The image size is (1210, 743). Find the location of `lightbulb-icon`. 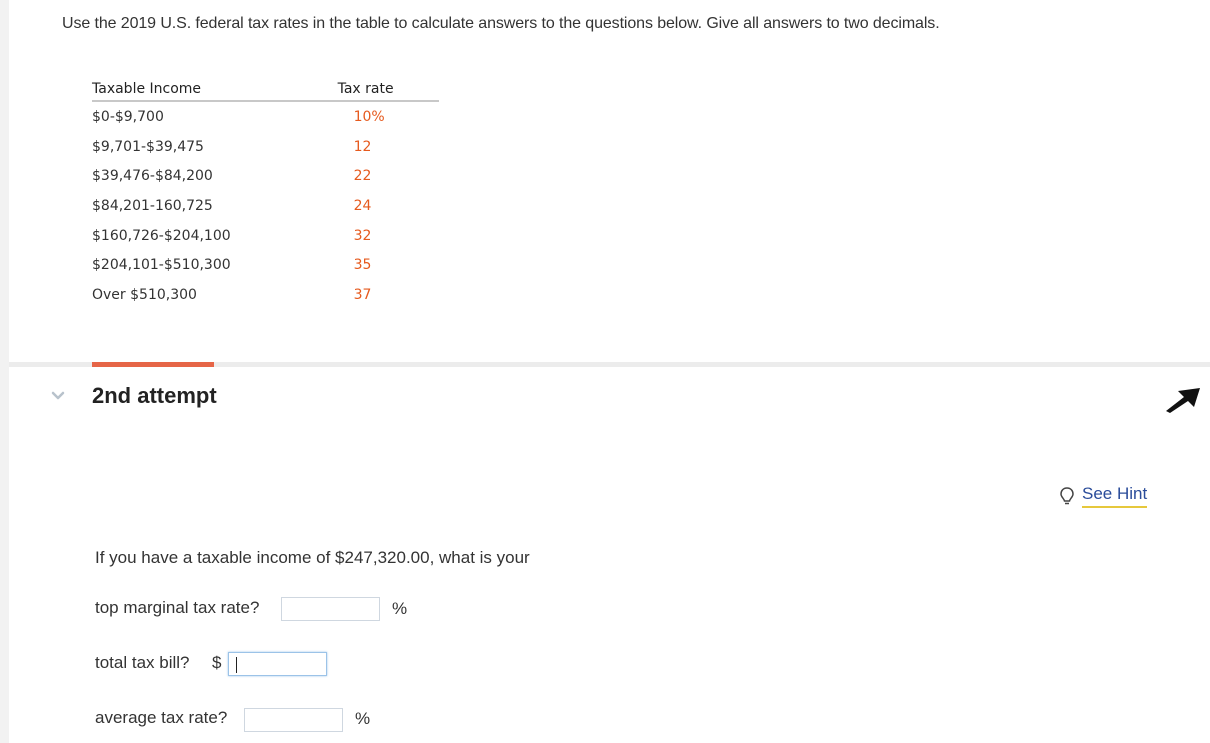

lightbulb-icon is located at coordinates (1067, 496).